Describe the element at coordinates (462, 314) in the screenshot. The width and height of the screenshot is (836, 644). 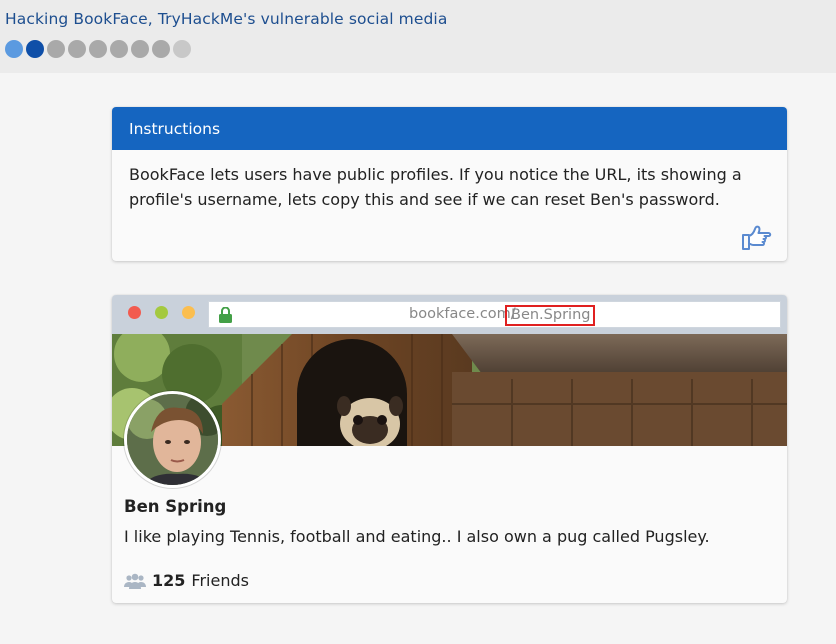
I see `url-domain: bookface.com/` at that location.